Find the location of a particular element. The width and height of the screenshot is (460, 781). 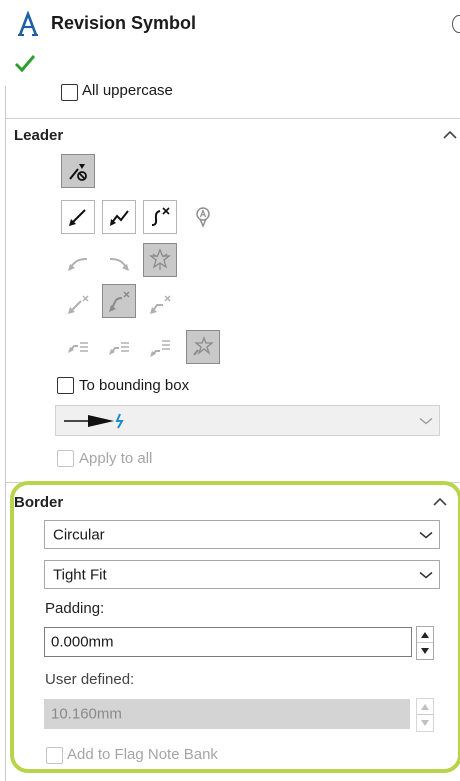

leader-bottom-icon is located at coordinates (160, 348).